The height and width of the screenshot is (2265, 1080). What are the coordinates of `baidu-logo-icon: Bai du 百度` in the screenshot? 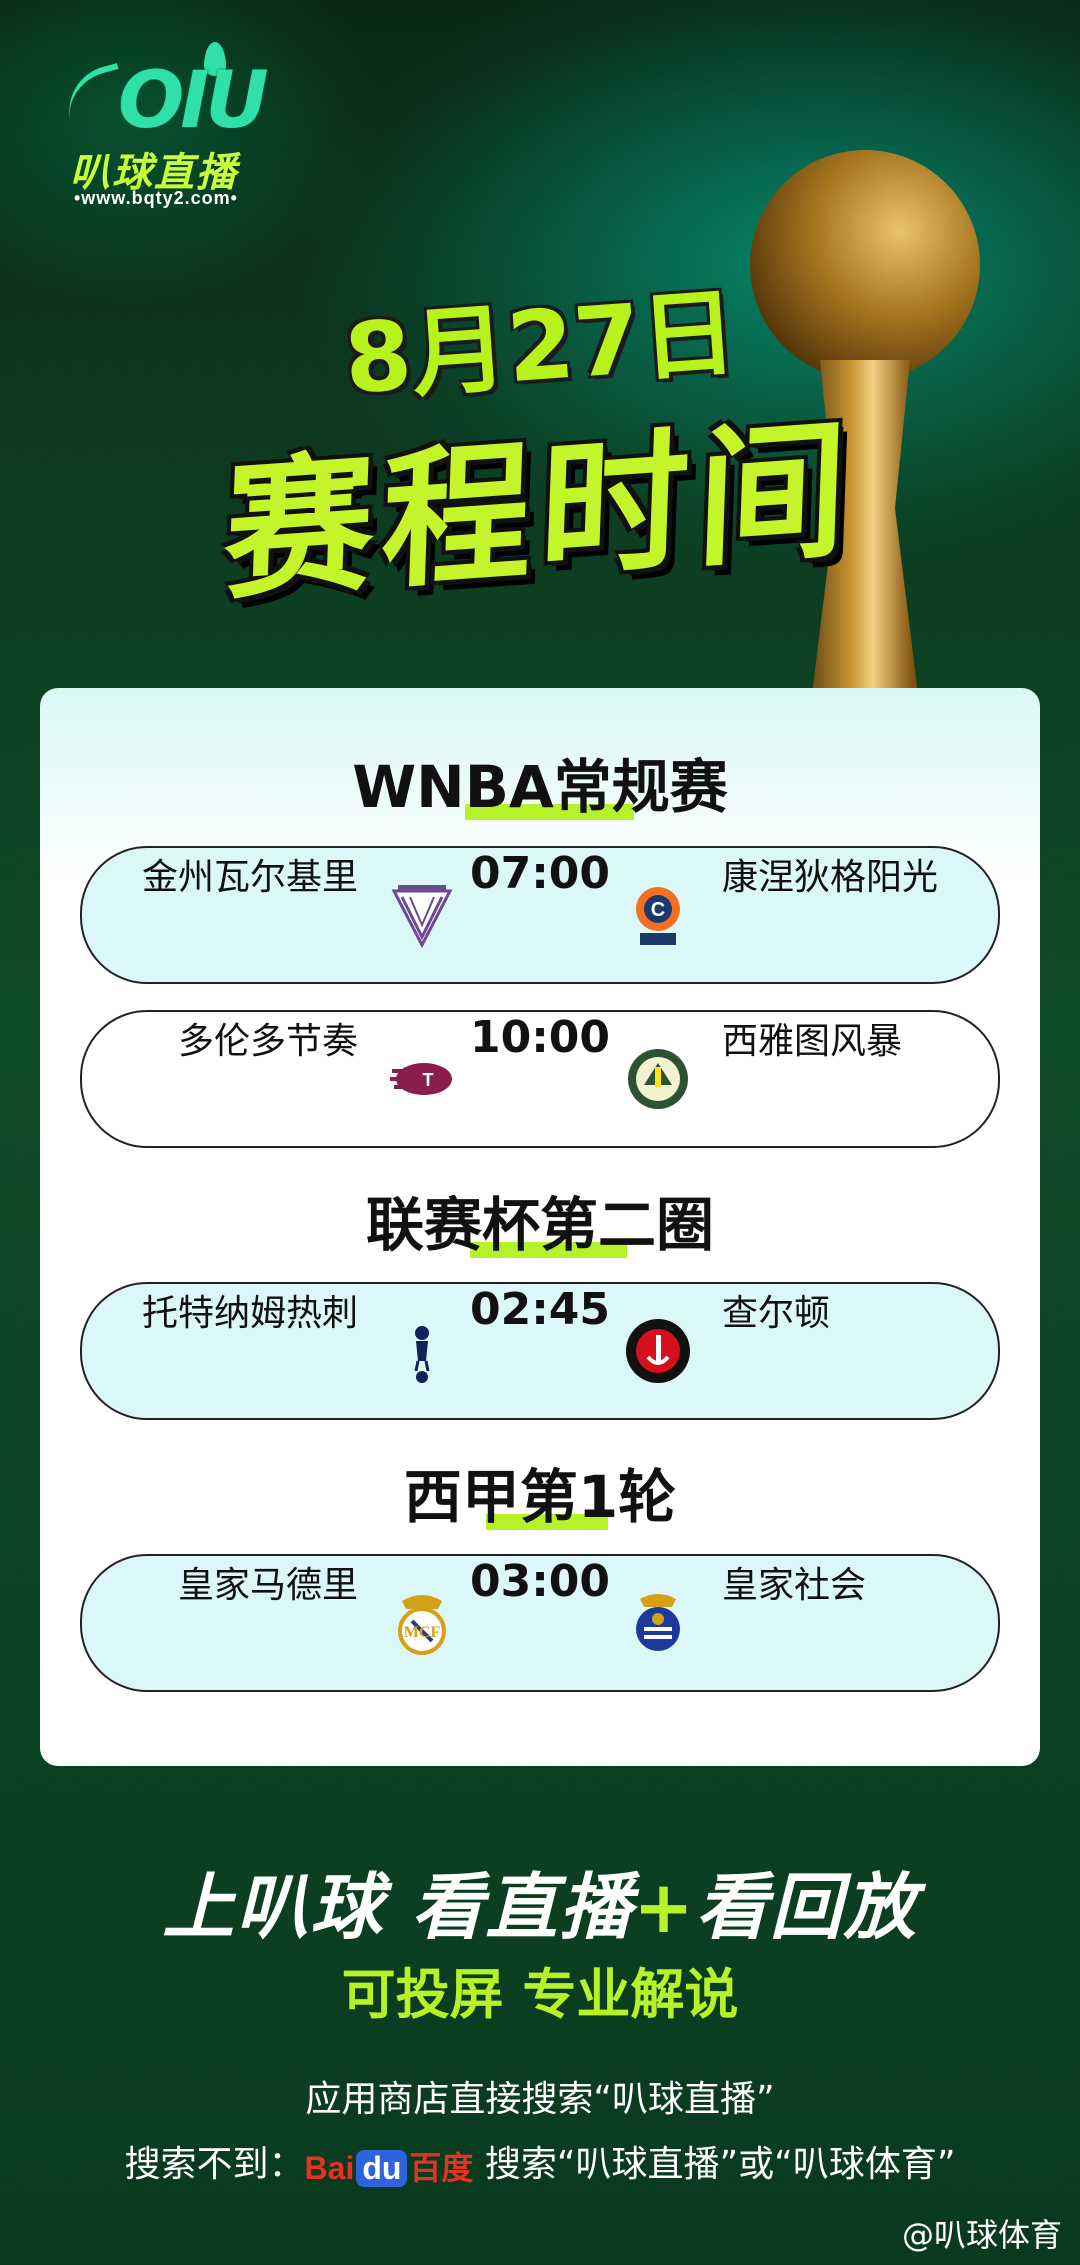 It's located at (389, 2168).